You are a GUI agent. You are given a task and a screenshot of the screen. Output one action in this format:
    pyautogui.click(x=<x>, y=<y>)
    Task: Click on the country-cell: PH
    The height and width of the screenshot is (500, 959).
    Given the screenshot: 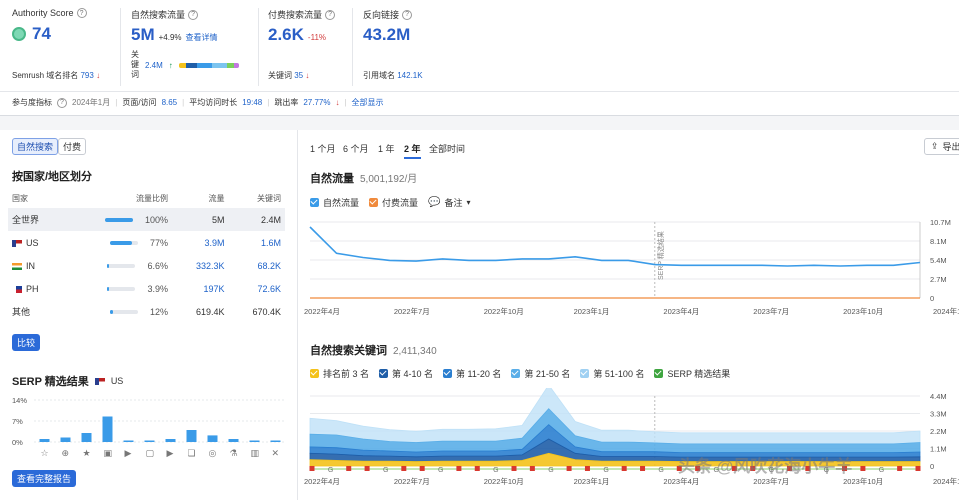 What is the action you would take?
    pyautogui.click(x=35, y=288)
    